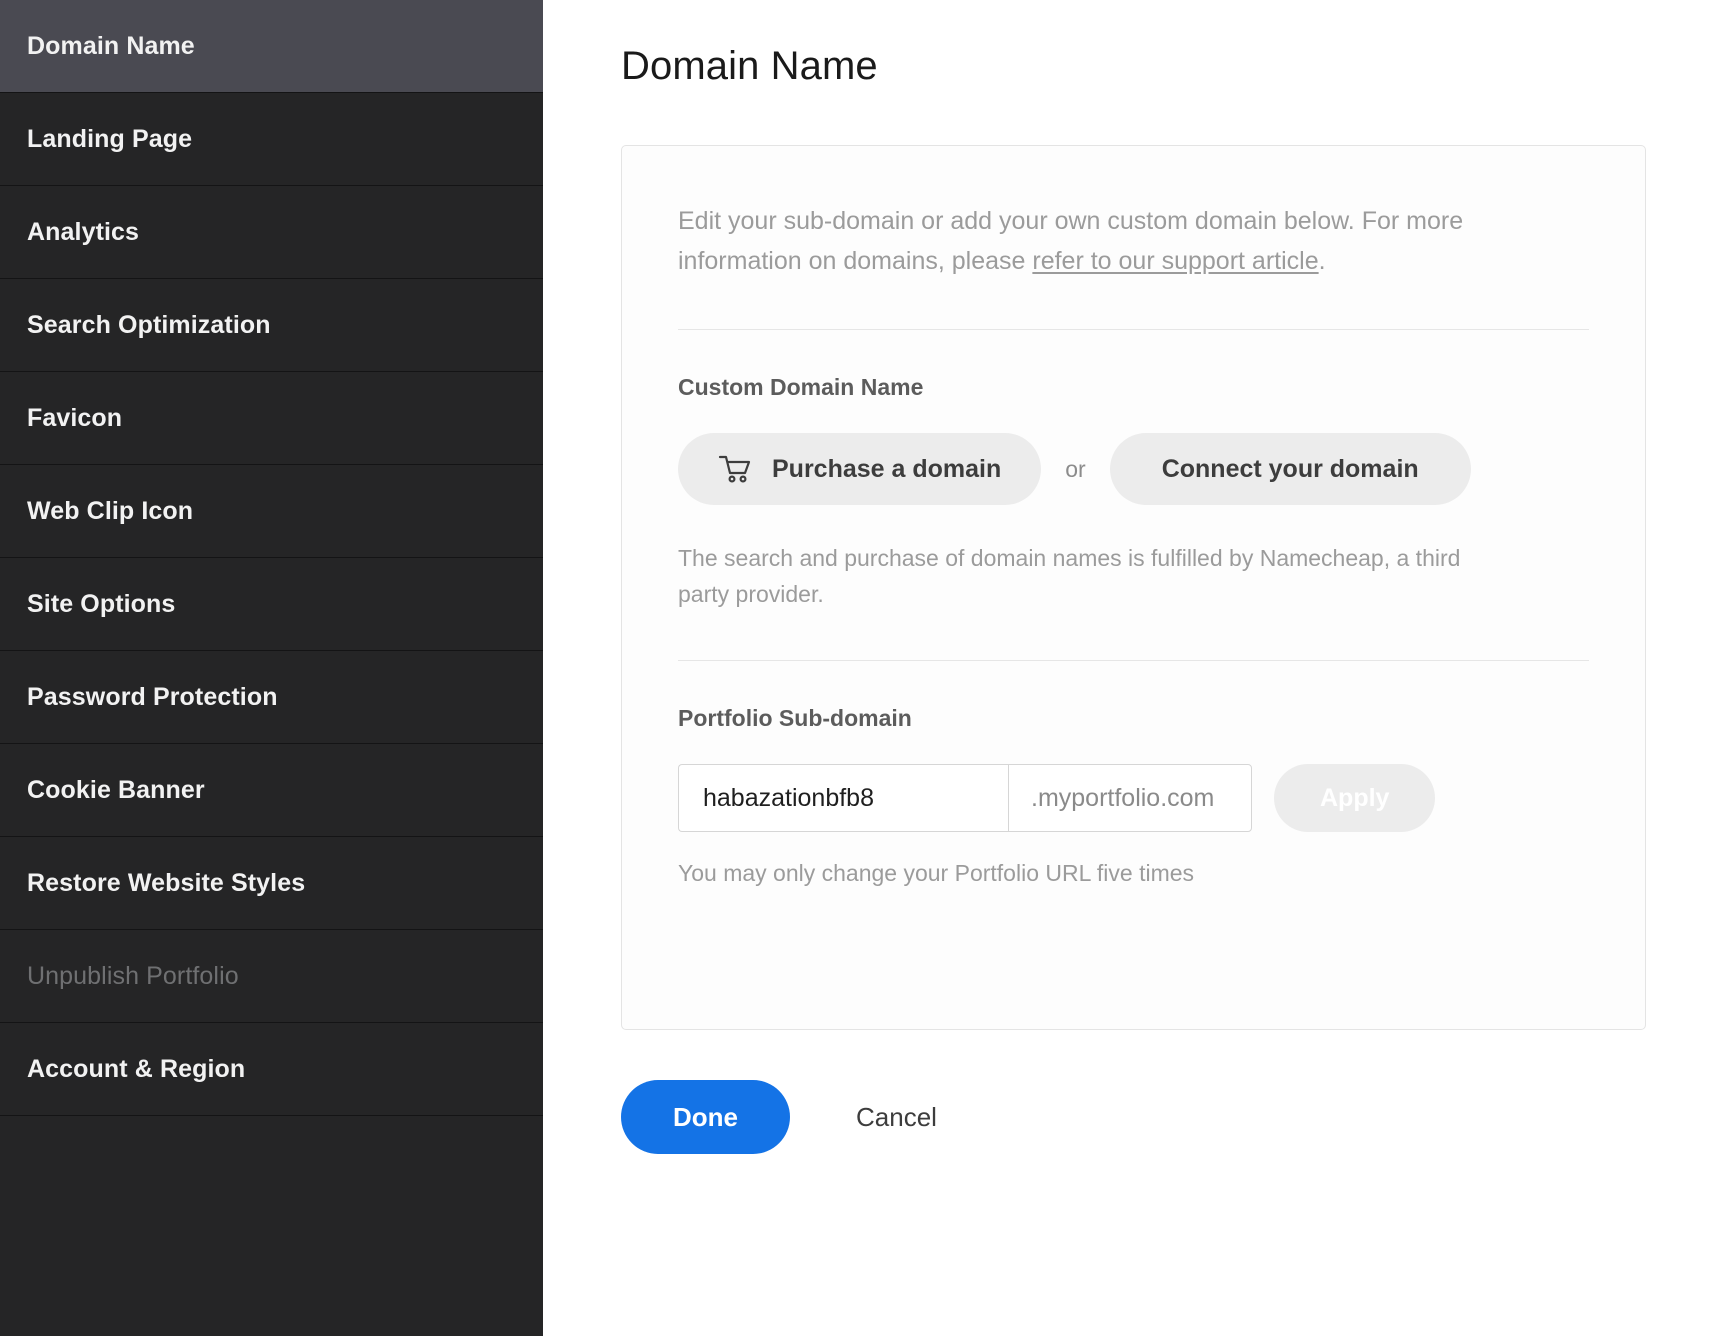 The image size is (1725, 1336). I want to click on sidebar-item-analytics: Analytics, so click(271, 232).